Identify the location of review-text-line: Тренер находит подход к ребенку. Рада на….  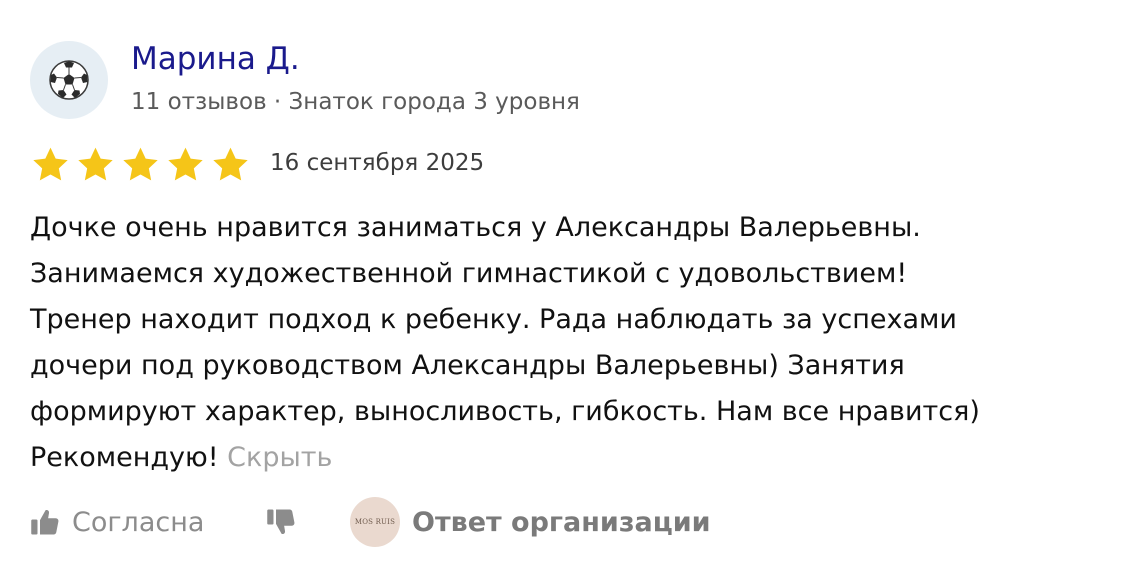
(493, 319).